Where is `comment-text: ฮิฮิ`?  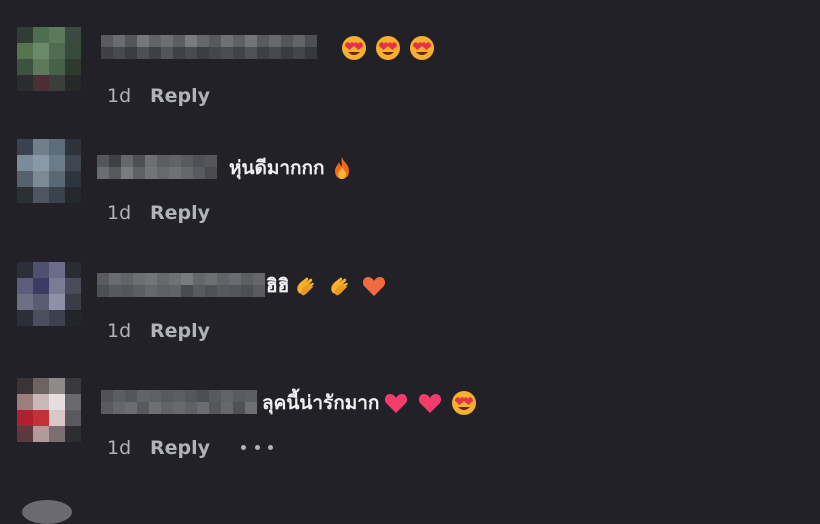 comment-text: ฮิฮิ is located at coordinates (278, 286).